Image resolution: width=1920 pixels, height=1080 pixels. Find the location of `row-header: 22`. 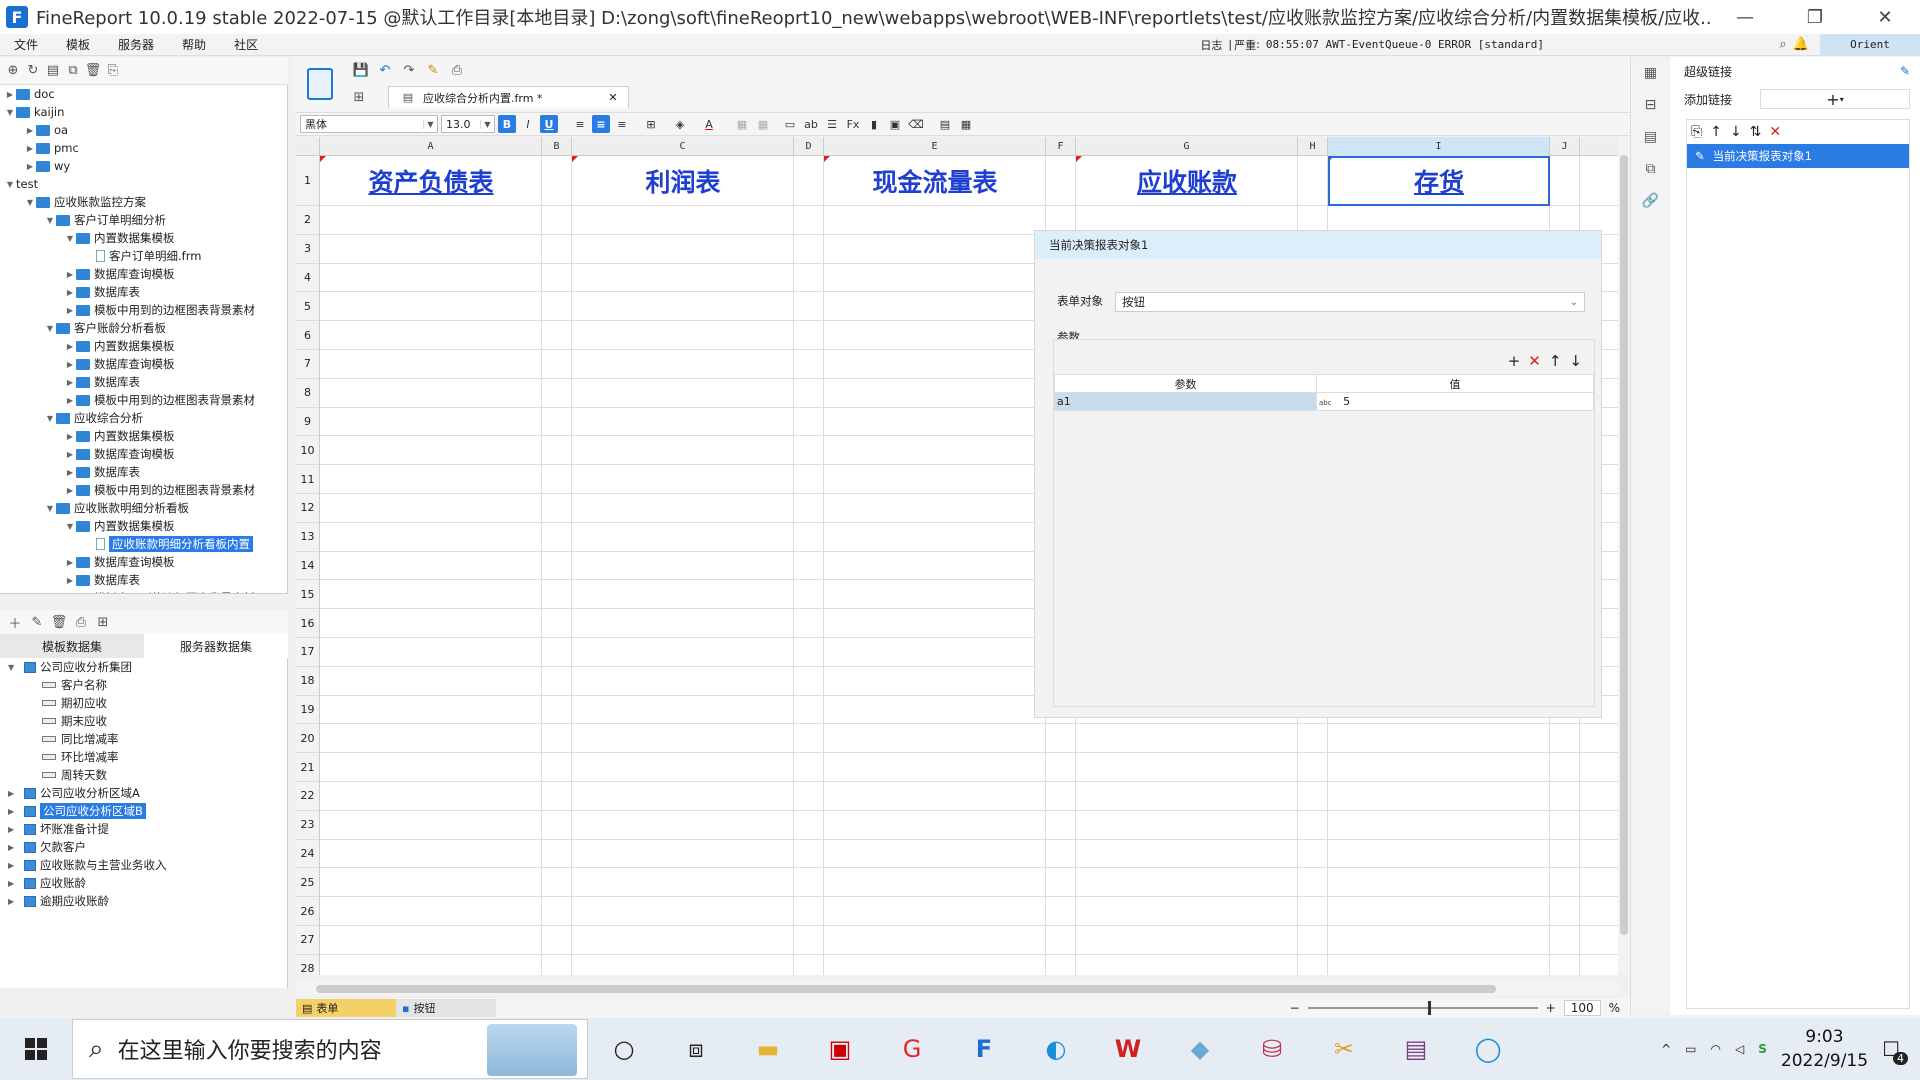

row-header: 22 is located at coordinates (308, 796).